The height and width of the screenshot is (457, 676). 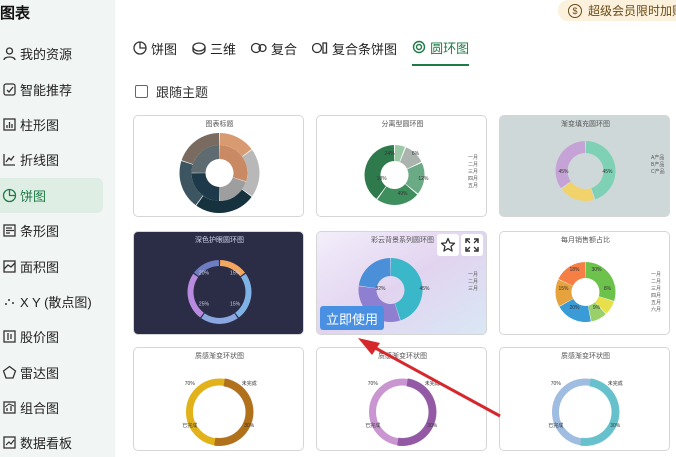 I want to click on sidebar-item: 条形图, so click(x=57, y=230).